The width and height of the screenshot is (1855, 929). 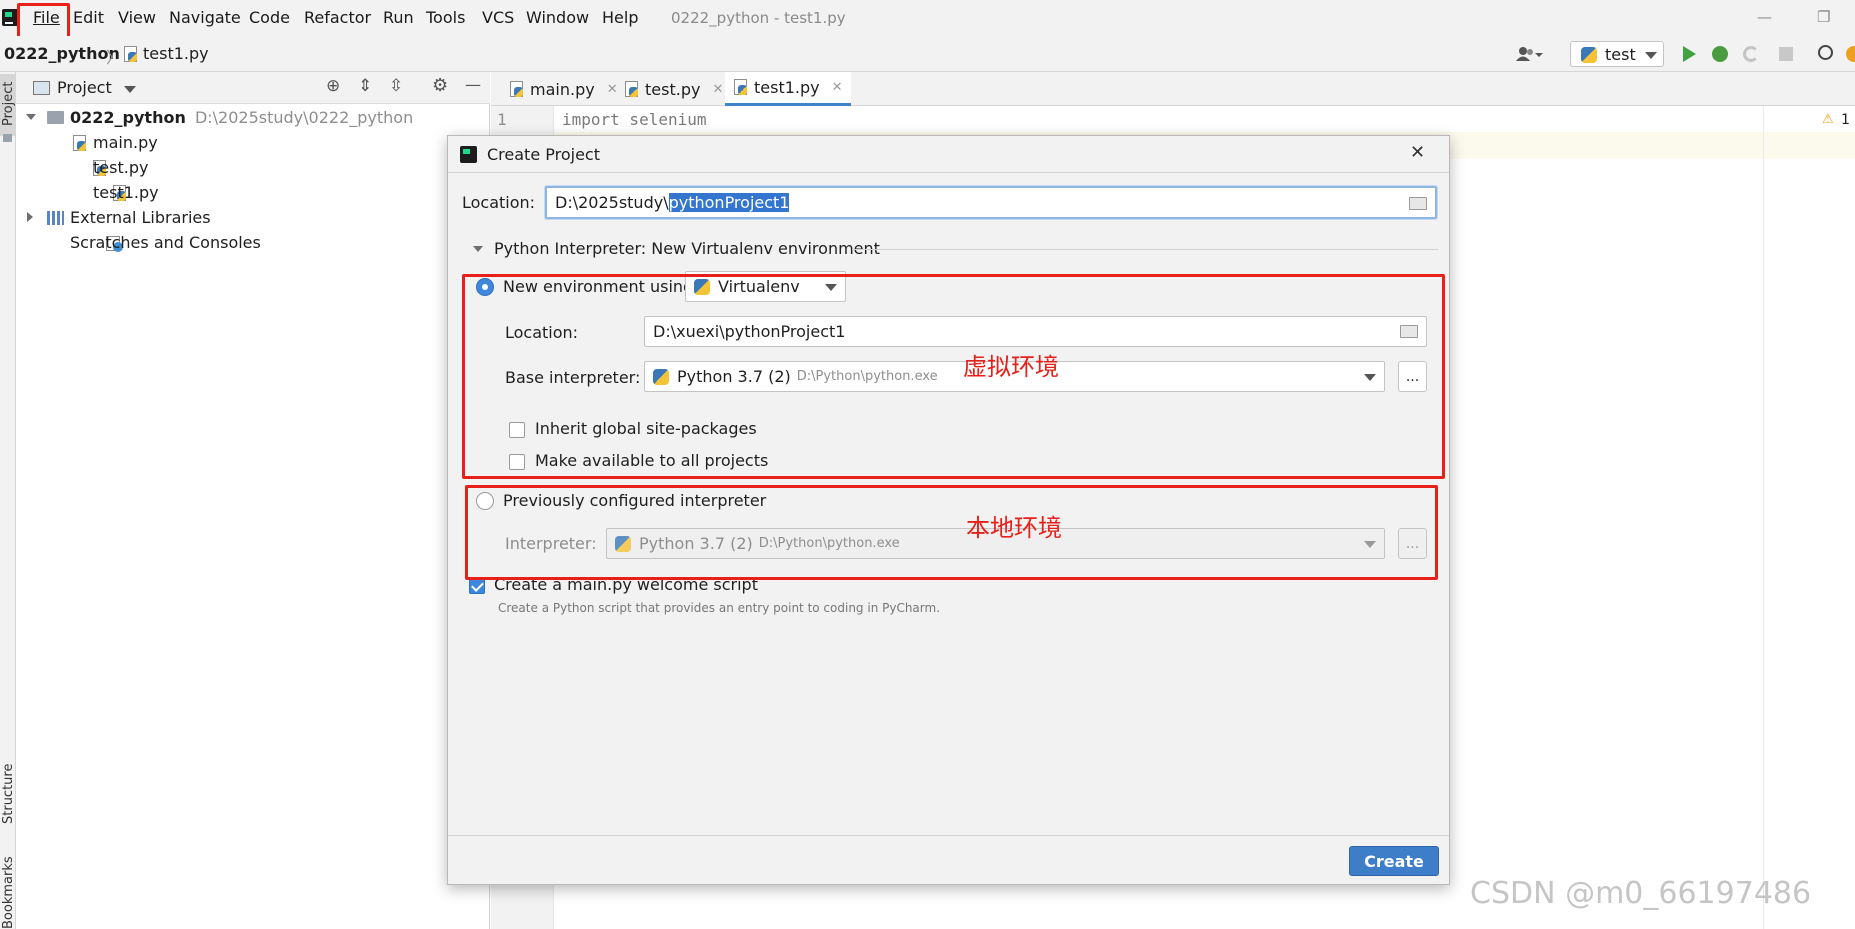 What do you see at coordinates (88, 17) in the screenshot?
I see `menu-edit: Edit` at bounding box center [88, 17].